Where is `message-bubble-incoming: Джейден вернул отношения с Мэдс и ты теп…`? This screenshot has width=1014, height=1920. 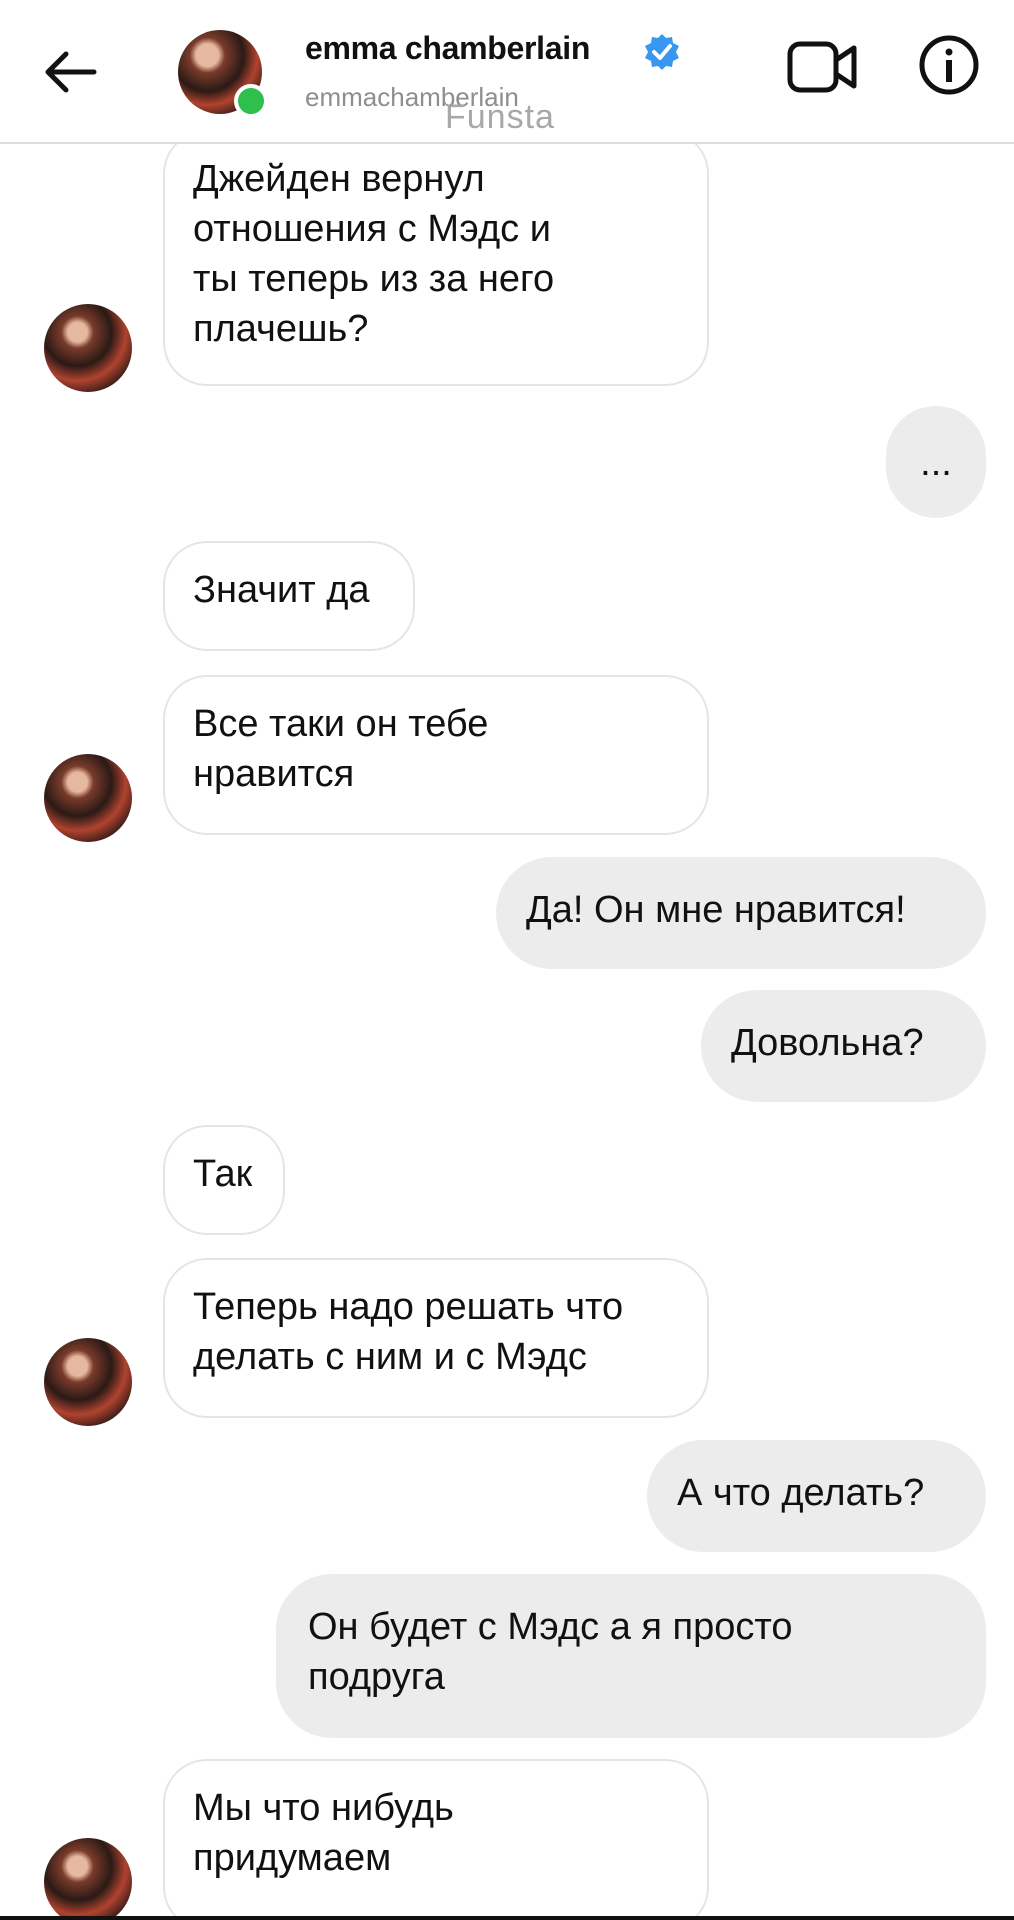 message-bubble-incoming: Джейден вернул отношения с Мэдс и ты теп… is located at coordinates (436, 264).